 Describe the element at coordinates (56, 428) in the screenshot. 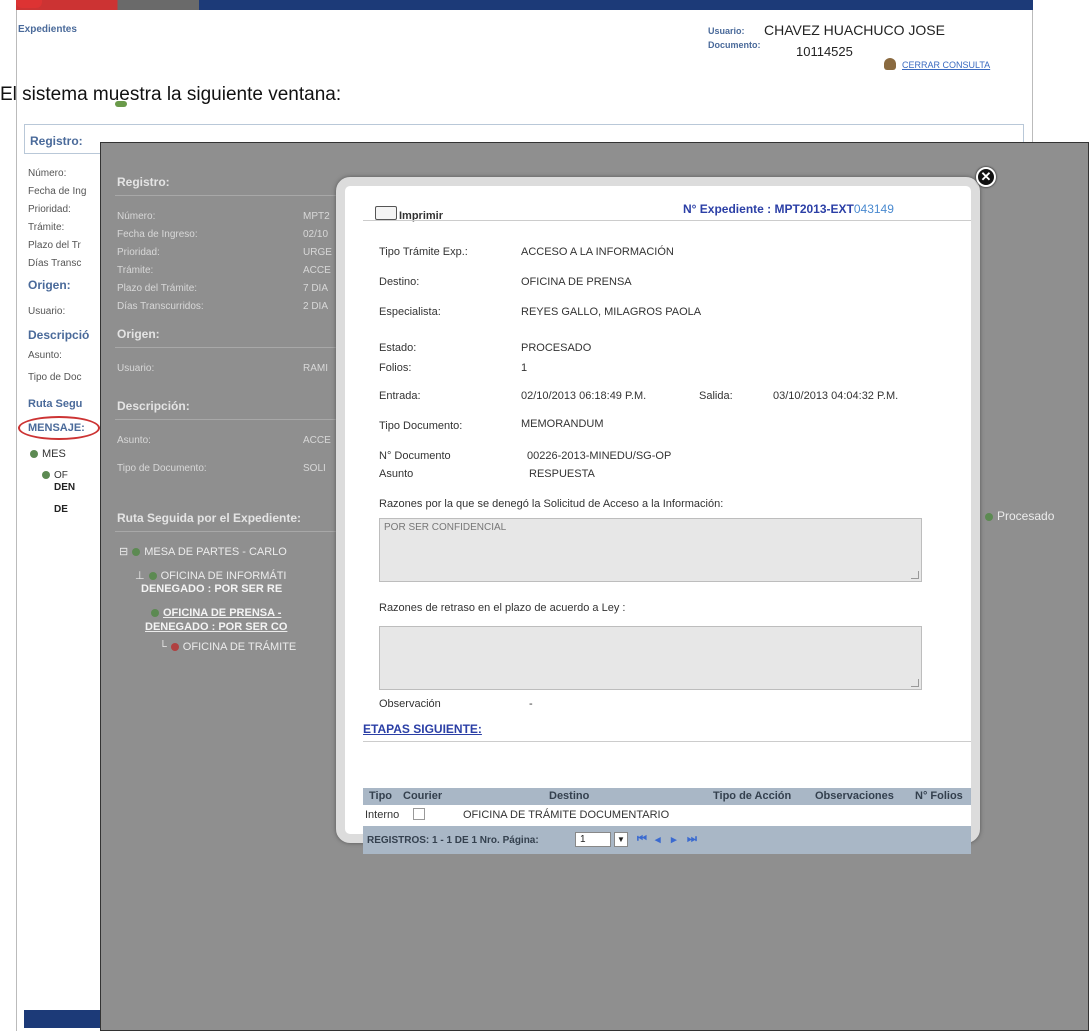

I see `back-mensaje-label: MENSAJE:` at that location.